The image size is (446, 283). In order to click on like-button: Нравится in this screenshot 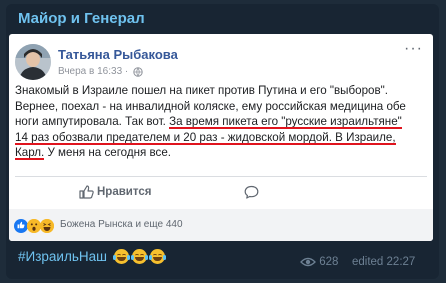, I will do `click(115, 192)`.